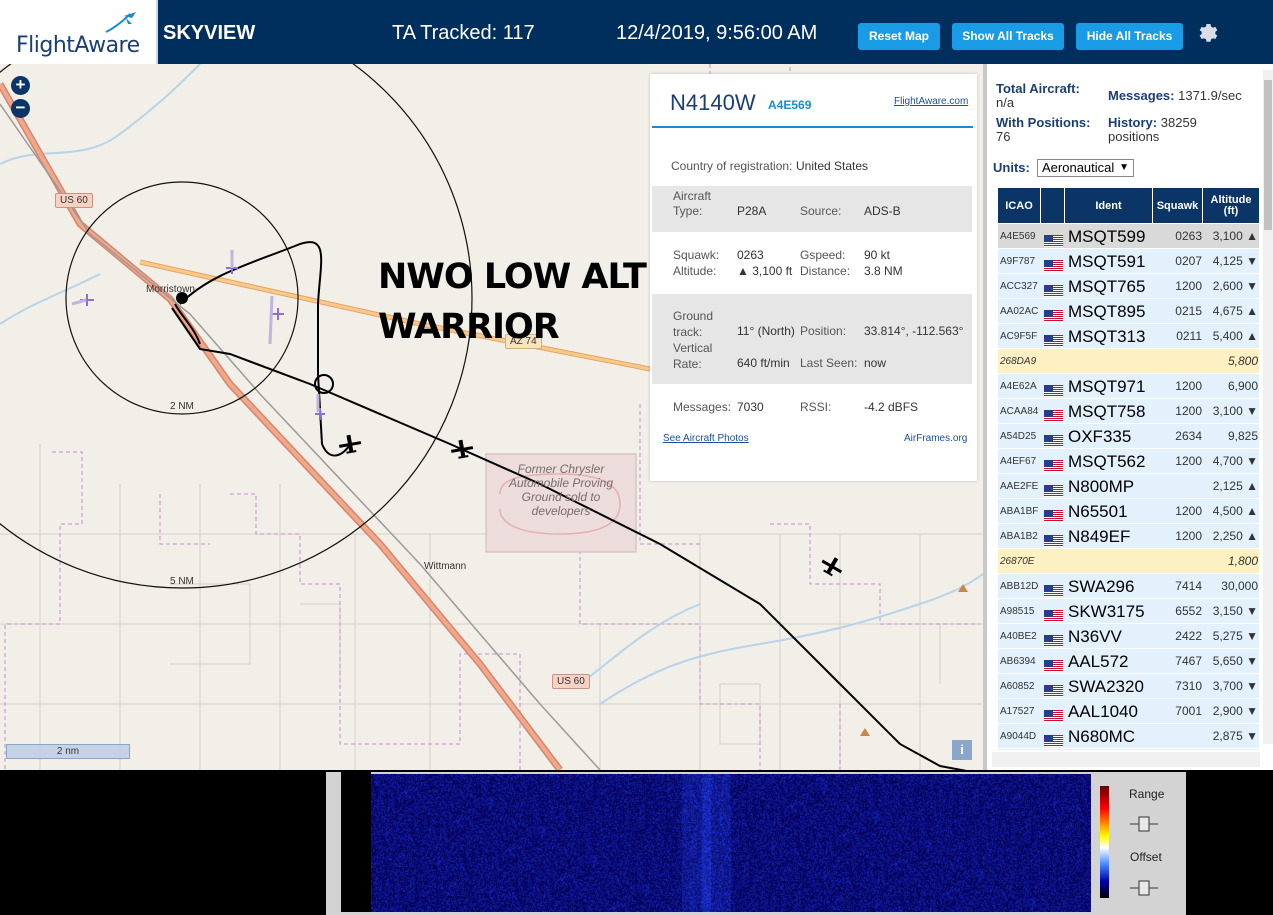 The width and height of the screenshot is (1273, 915). I want to click on cell-ident: N65501, so click(1098, 511).